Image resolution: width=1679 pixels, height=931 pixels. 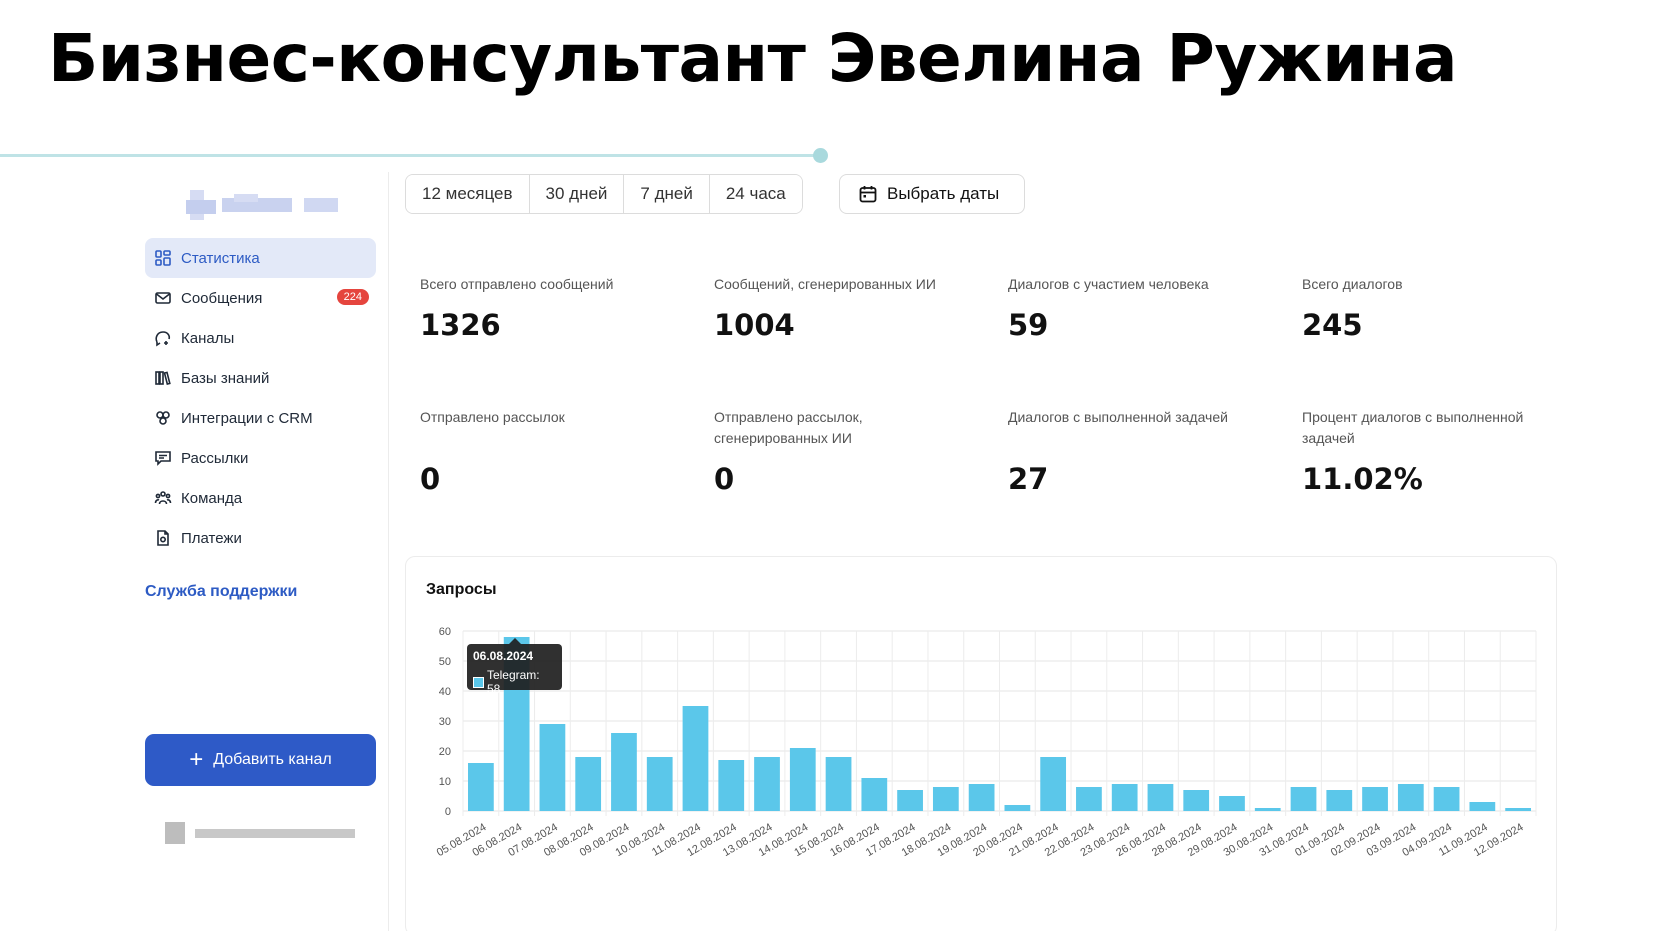 I want to click on sidebar-item-crm-integrations: Интеграции с CRM, so click(x=260, y=418).